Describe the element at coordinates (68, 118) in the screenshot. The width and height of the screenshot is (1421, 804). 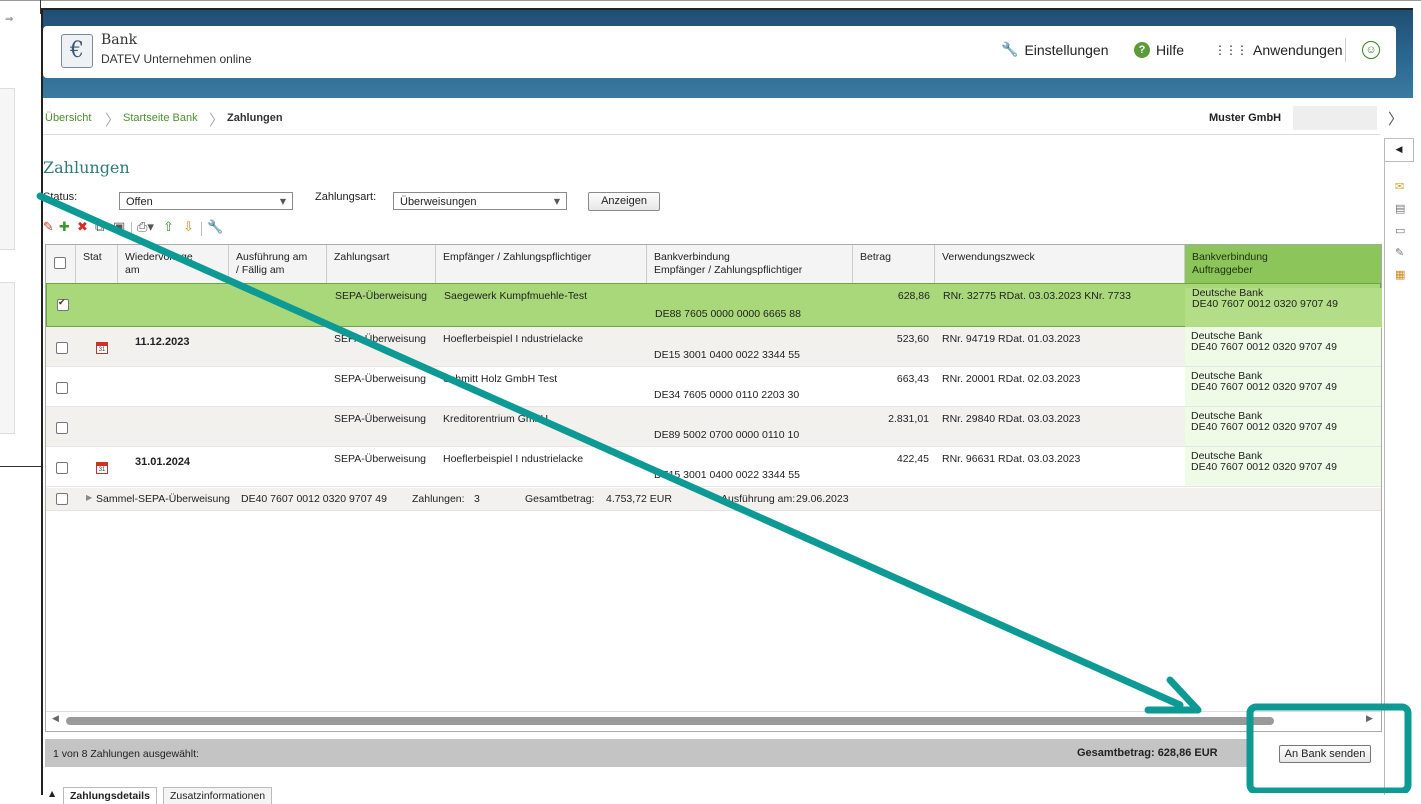
I see `breadcrumb-overview: Übersicht` at that location.